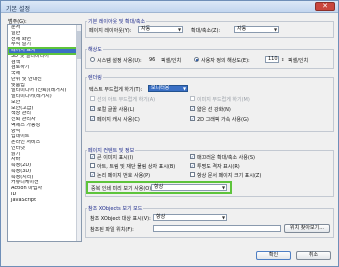 This screenshot has height=267, width=339. What do you see at coordinates (124, 176) in the screenshot?
I see `logical-order-label: 논리 페이지 번호 사용(P)` at bounding box center [124, 176].